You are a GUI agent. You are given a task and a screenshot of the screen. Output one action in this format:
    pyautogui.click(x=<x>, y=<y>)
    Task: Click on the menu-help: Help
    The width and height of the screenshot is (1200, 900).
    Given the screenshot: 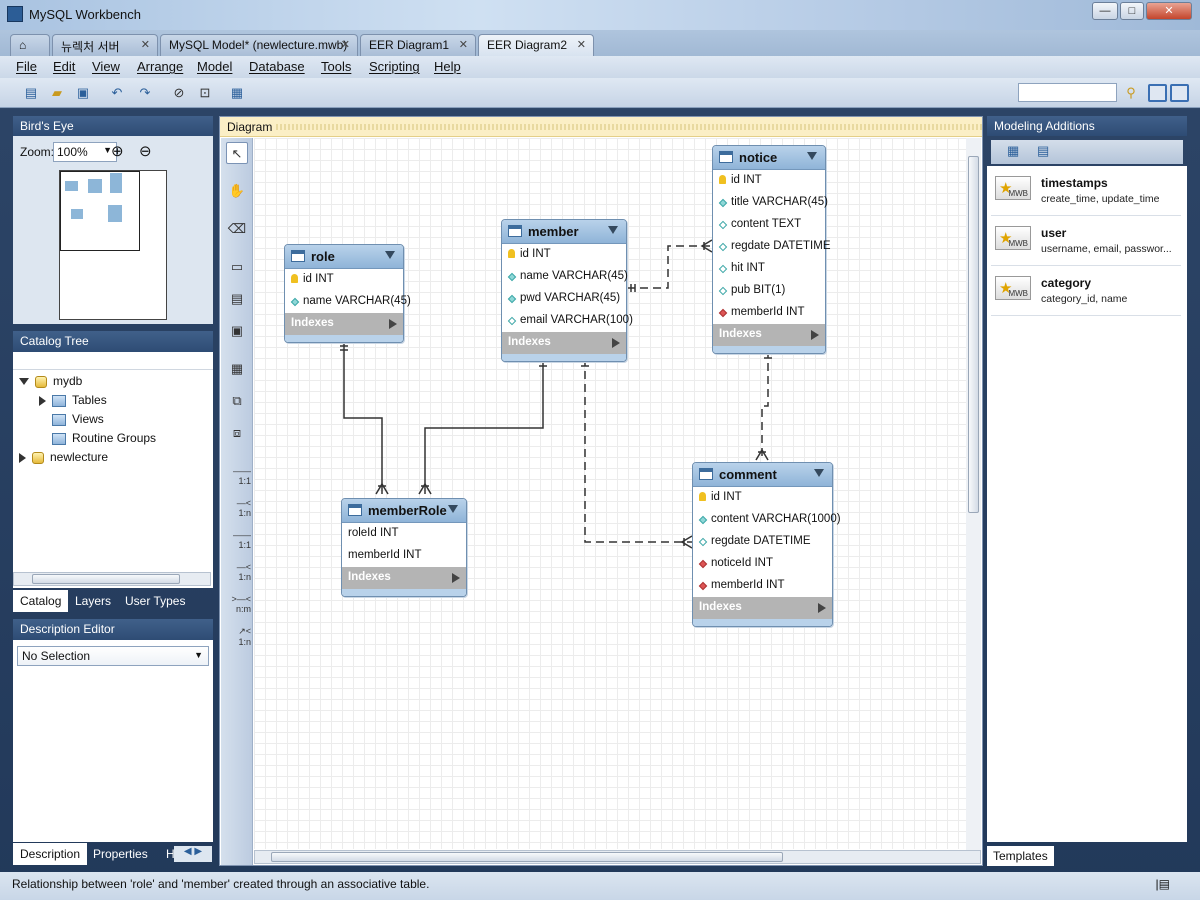 What is the action you would take?
    pyautogui.click(x=447, y=66)
    